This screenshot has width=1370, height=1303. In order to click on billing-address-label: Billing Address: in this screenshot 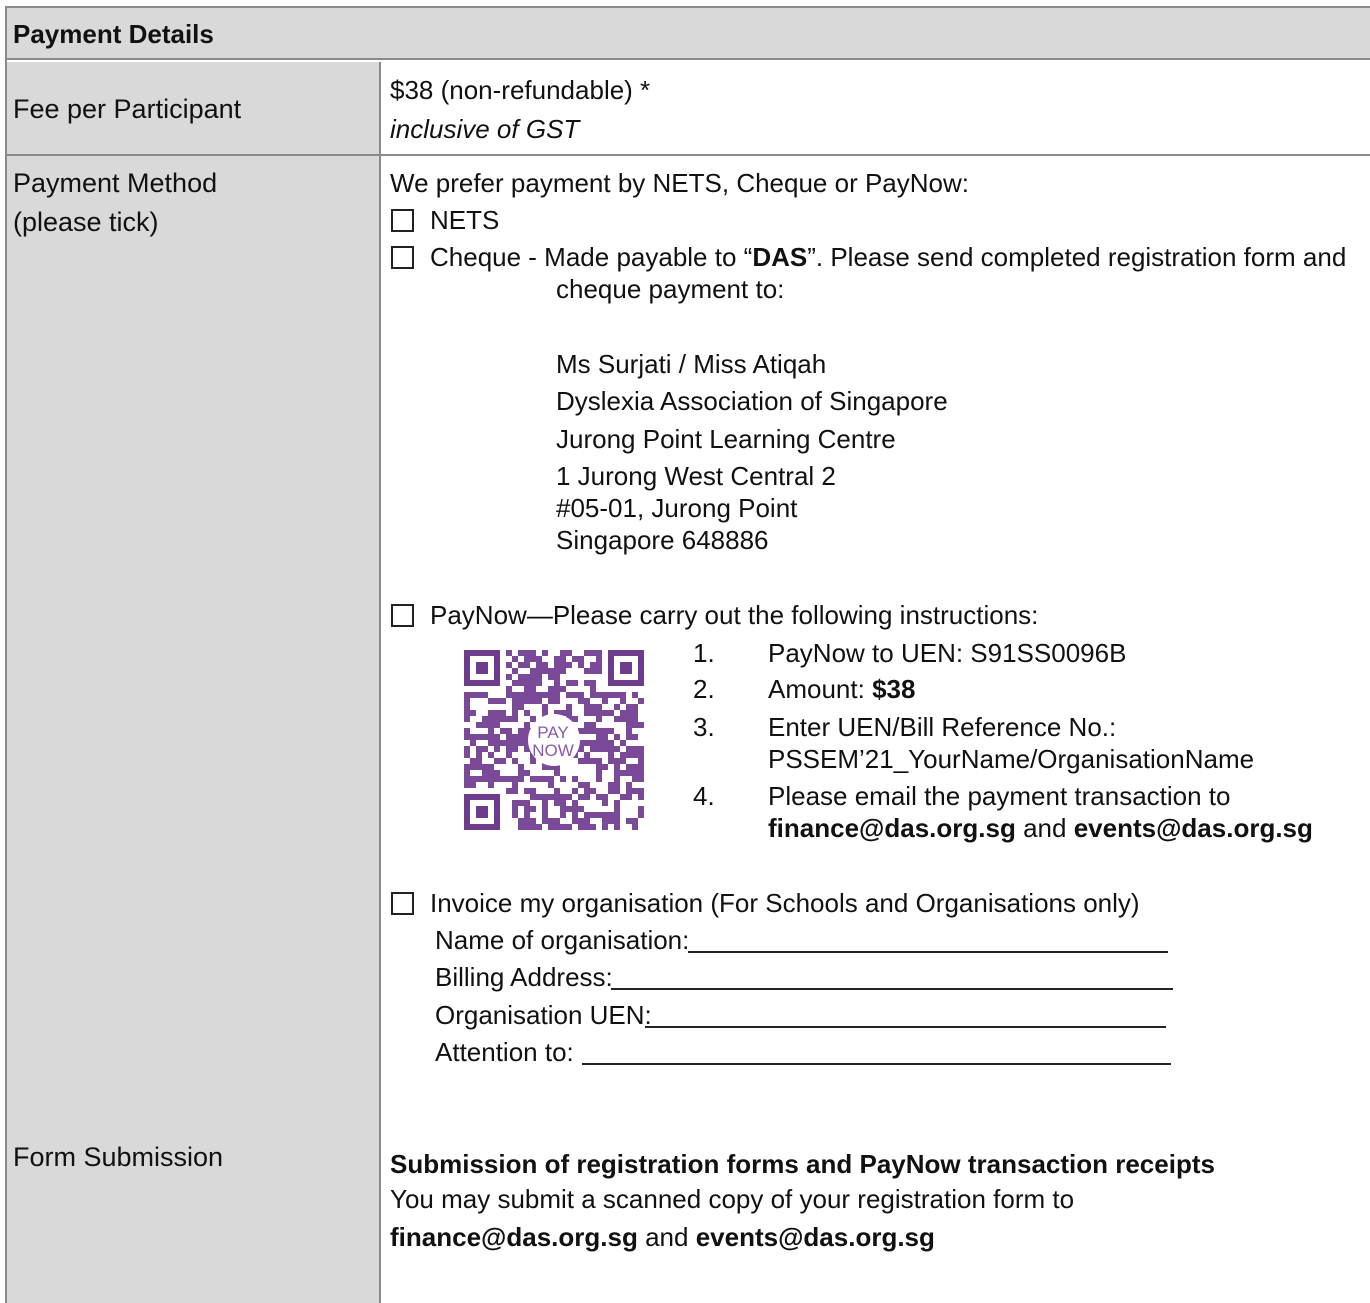, I will do `click(524, 977)`.